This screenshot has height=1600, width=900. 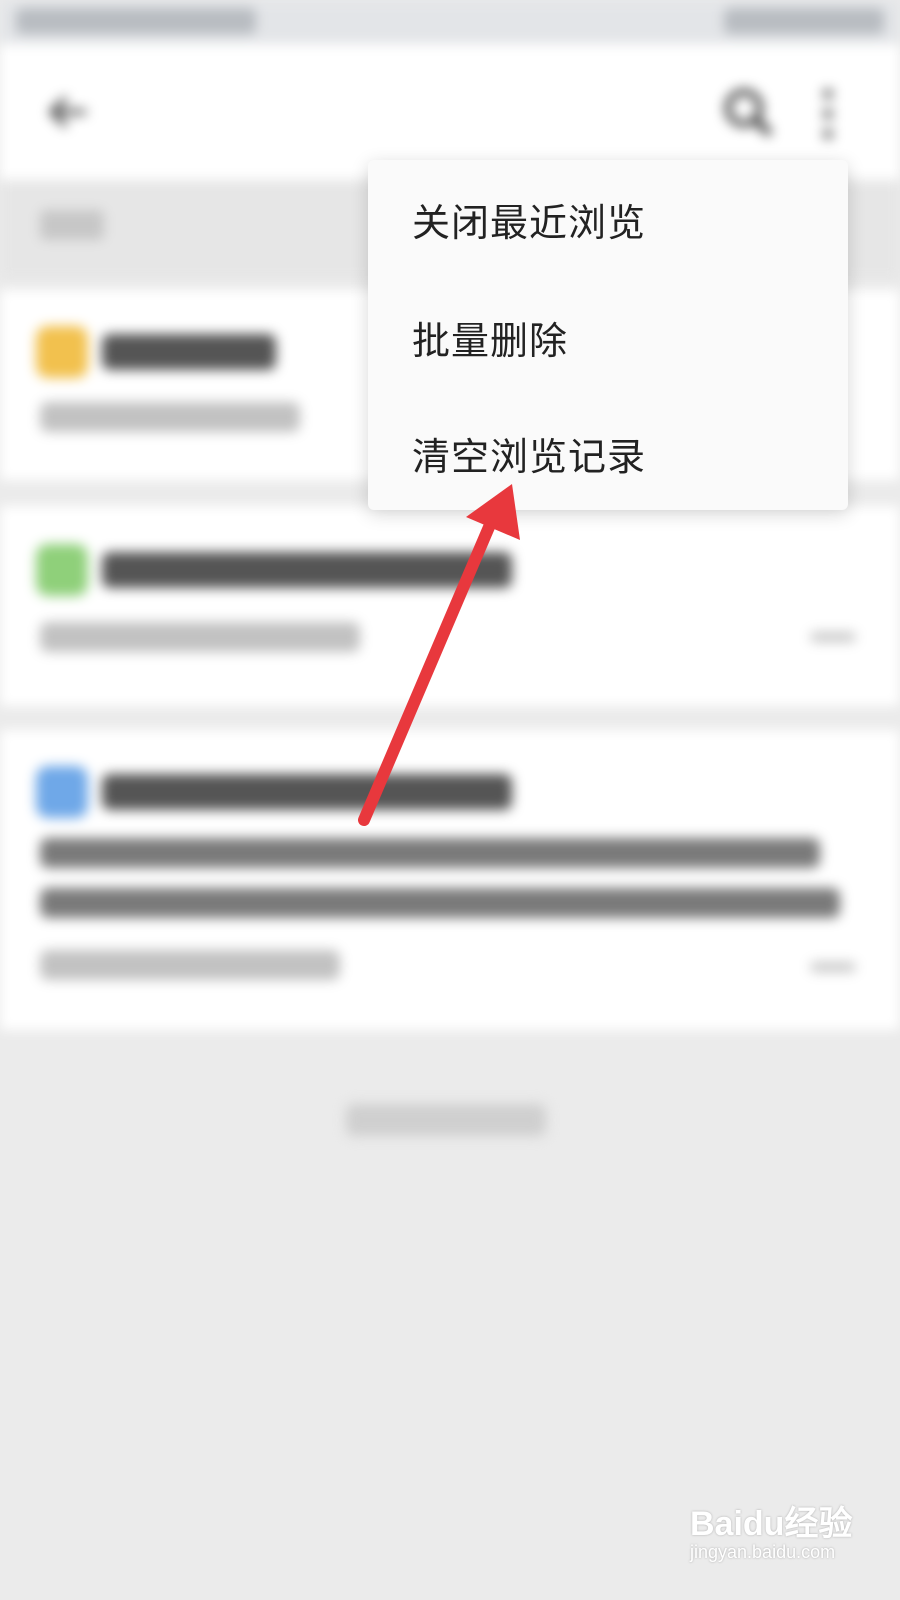 I want to click on search-icon, so click(x=748, y=112).